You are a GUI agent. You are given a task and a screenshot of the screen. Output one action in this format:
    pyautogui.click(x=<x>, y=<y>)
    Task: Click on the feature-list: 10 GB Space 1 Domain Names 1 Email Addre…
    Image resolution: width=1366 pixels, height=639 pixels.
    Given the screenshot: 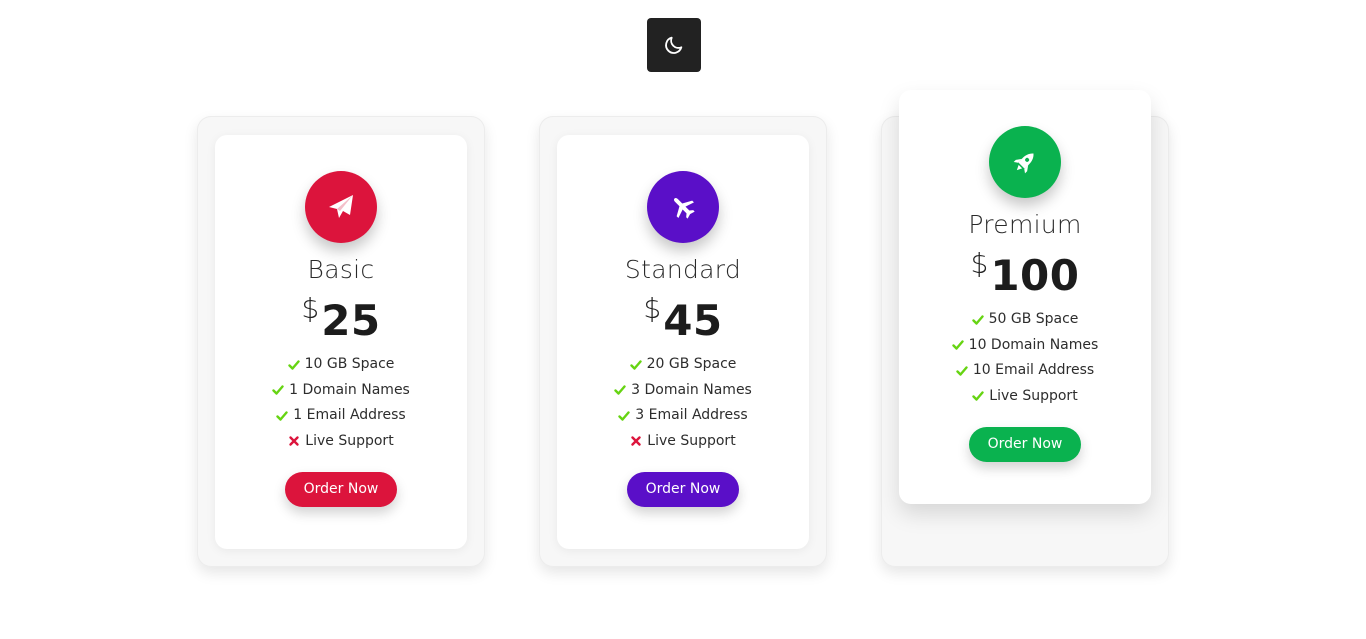 What is the action you would take?
    pyautogui.click(x=341, y=403)
    